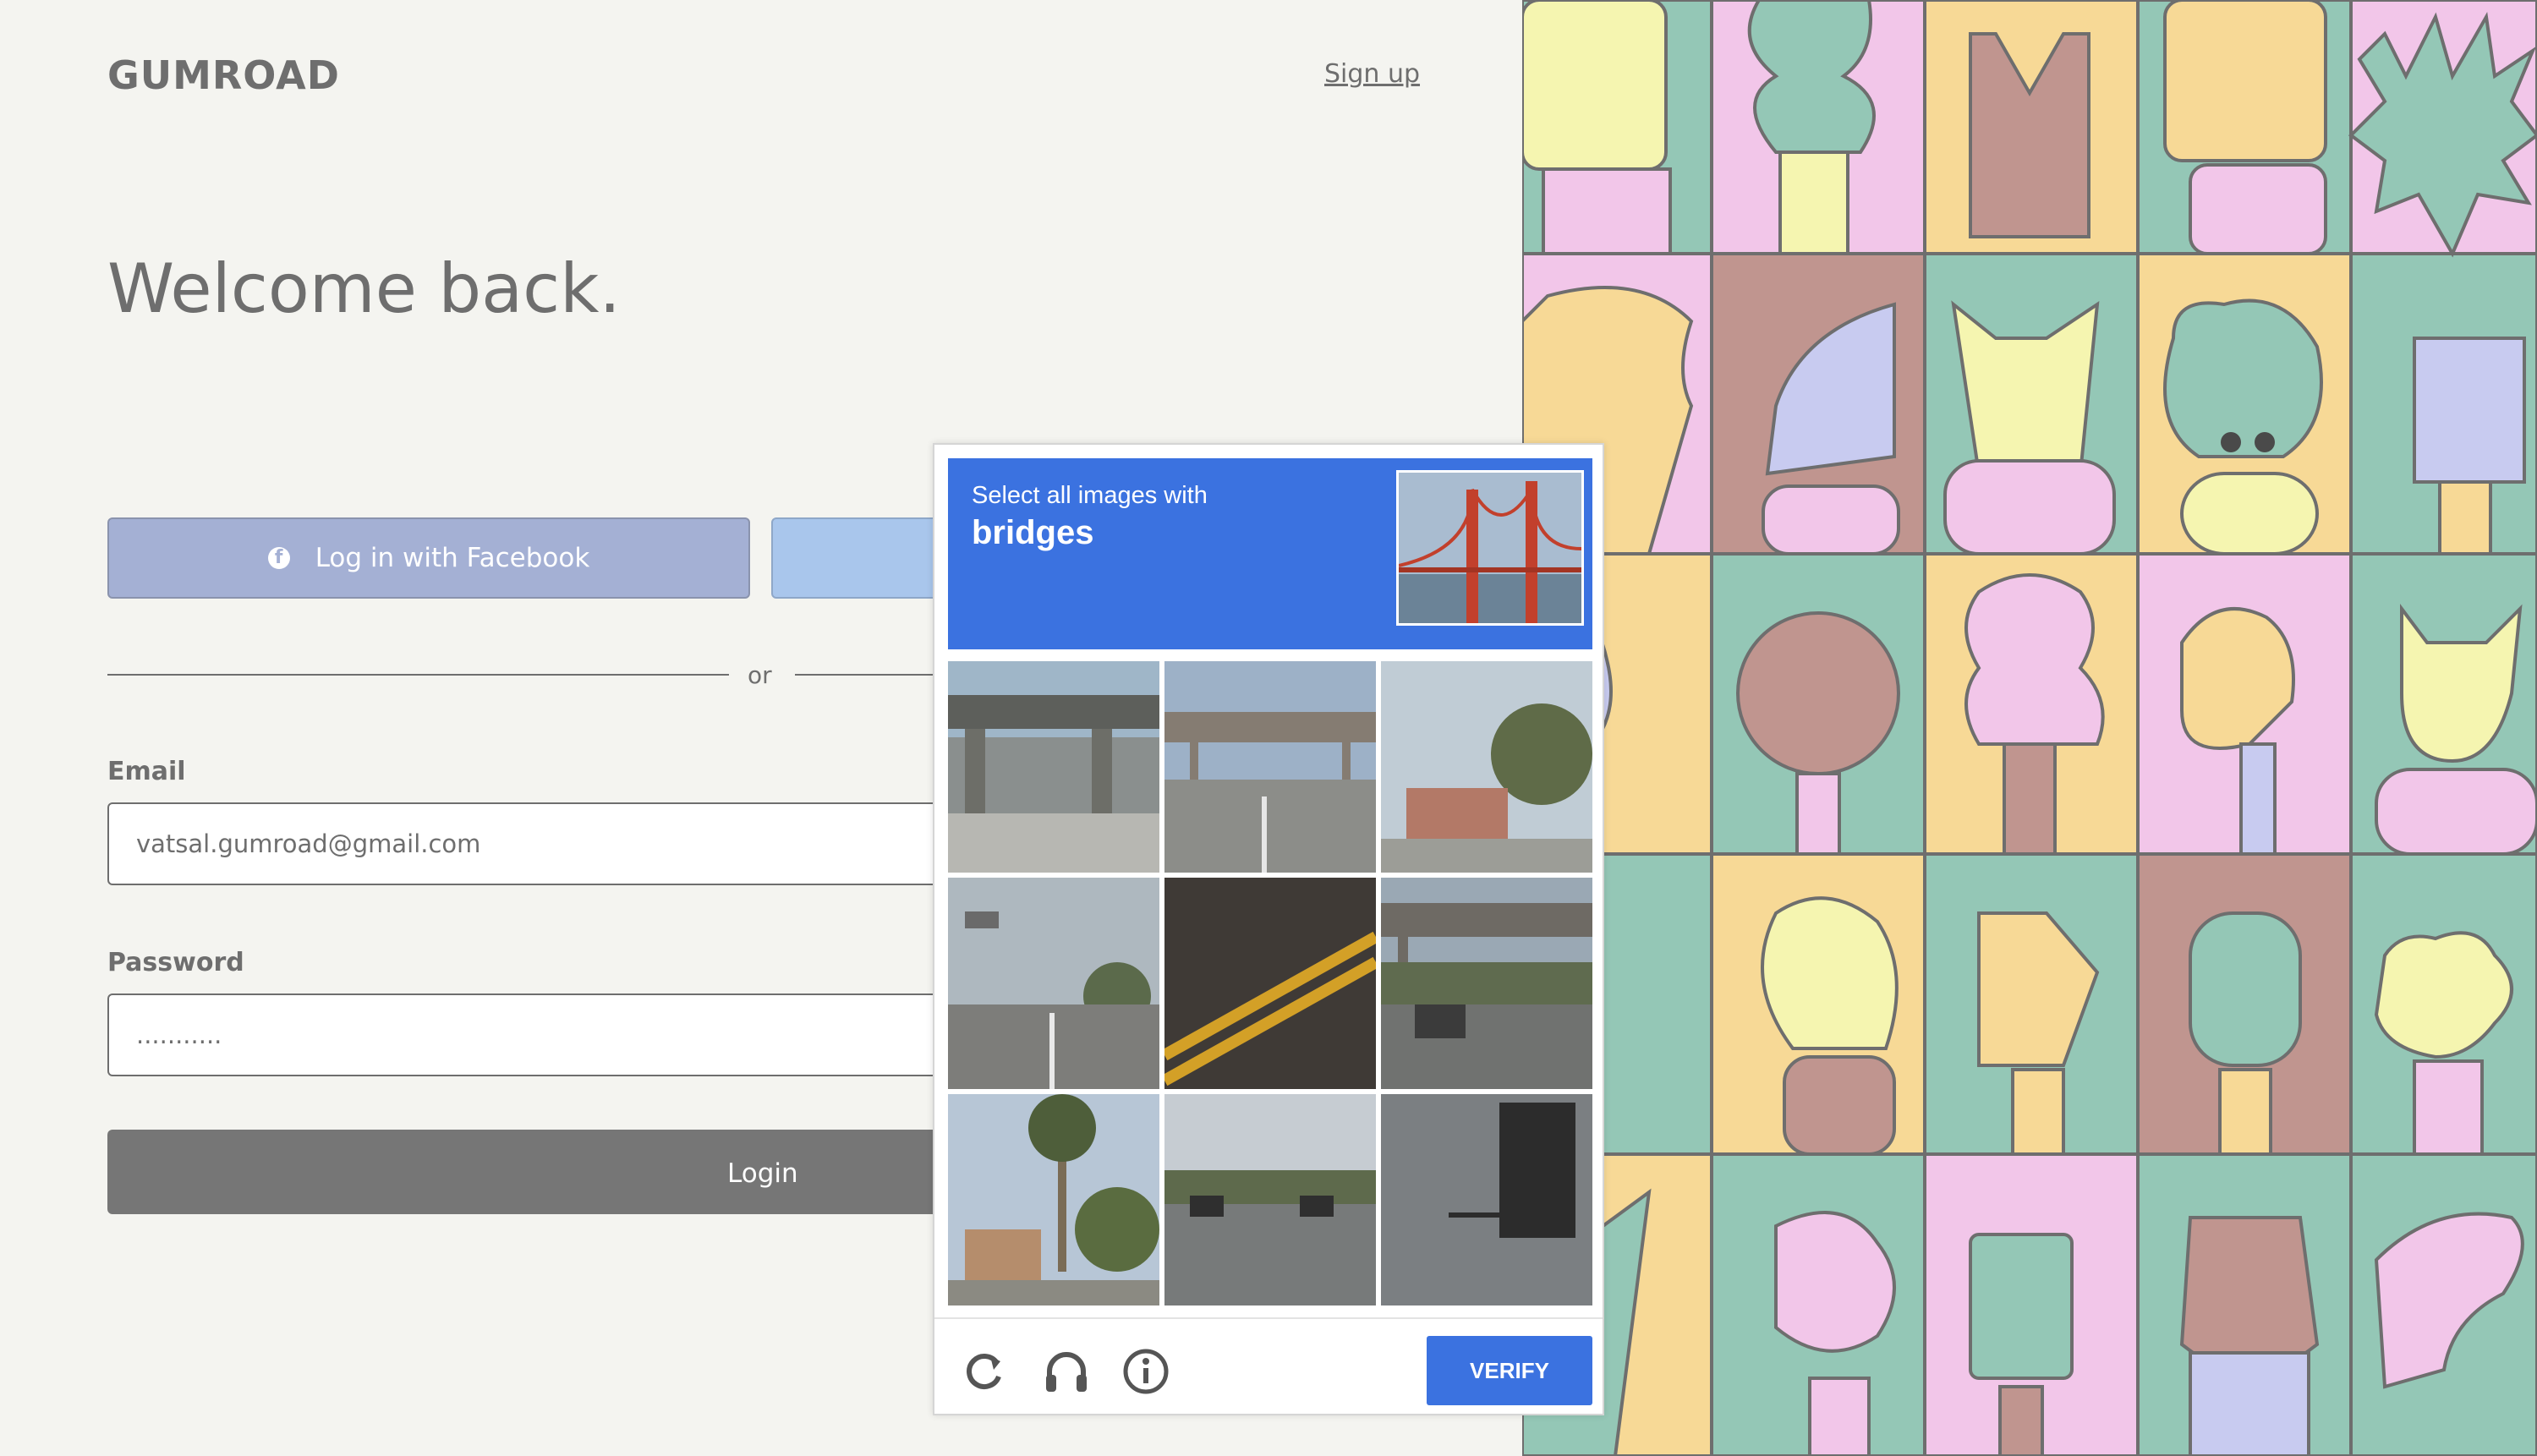 The image size is (2537, 1456). Describe the element at coordinates (1090, 495) in the screenshot. I see `captcha-instruction: Select all images with` at that location.